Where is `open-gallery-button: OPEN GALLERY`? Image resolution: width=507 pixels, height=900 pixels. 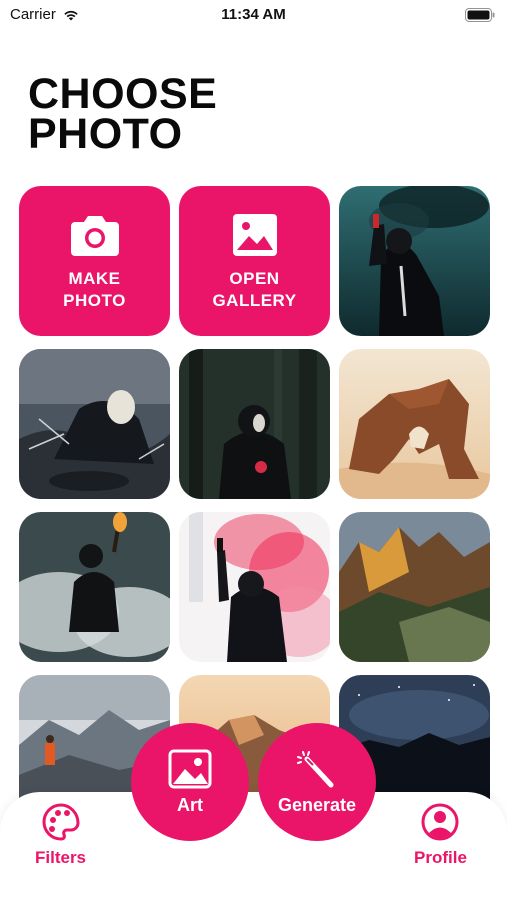 open-gallery-button: OPEN GALLERY is located at coordinates (254, 261).